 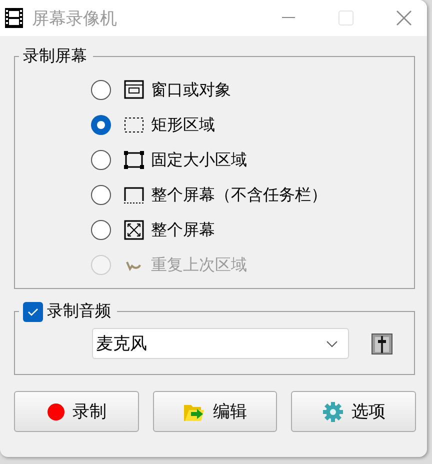 I want to click on window-title: 屏幕录像机, so click(x=75, y=19).